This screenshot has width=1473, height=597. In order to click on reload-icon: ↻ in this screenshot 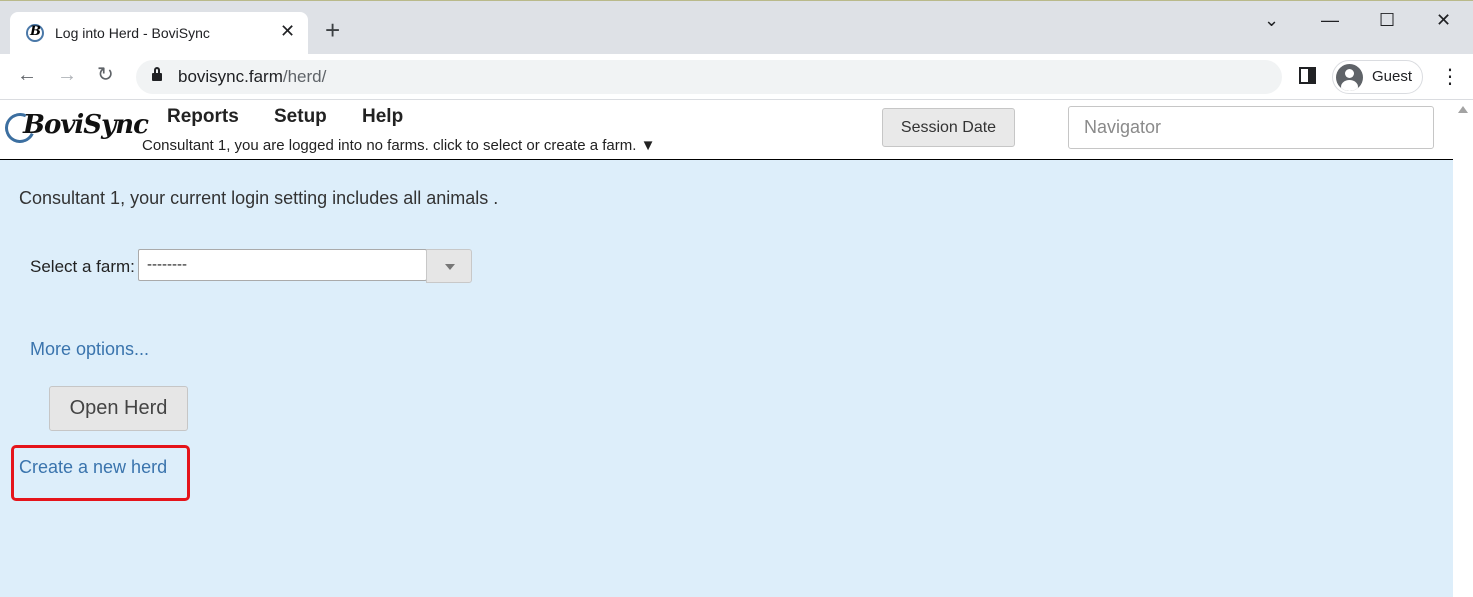, I will do `click(105, 75)`.